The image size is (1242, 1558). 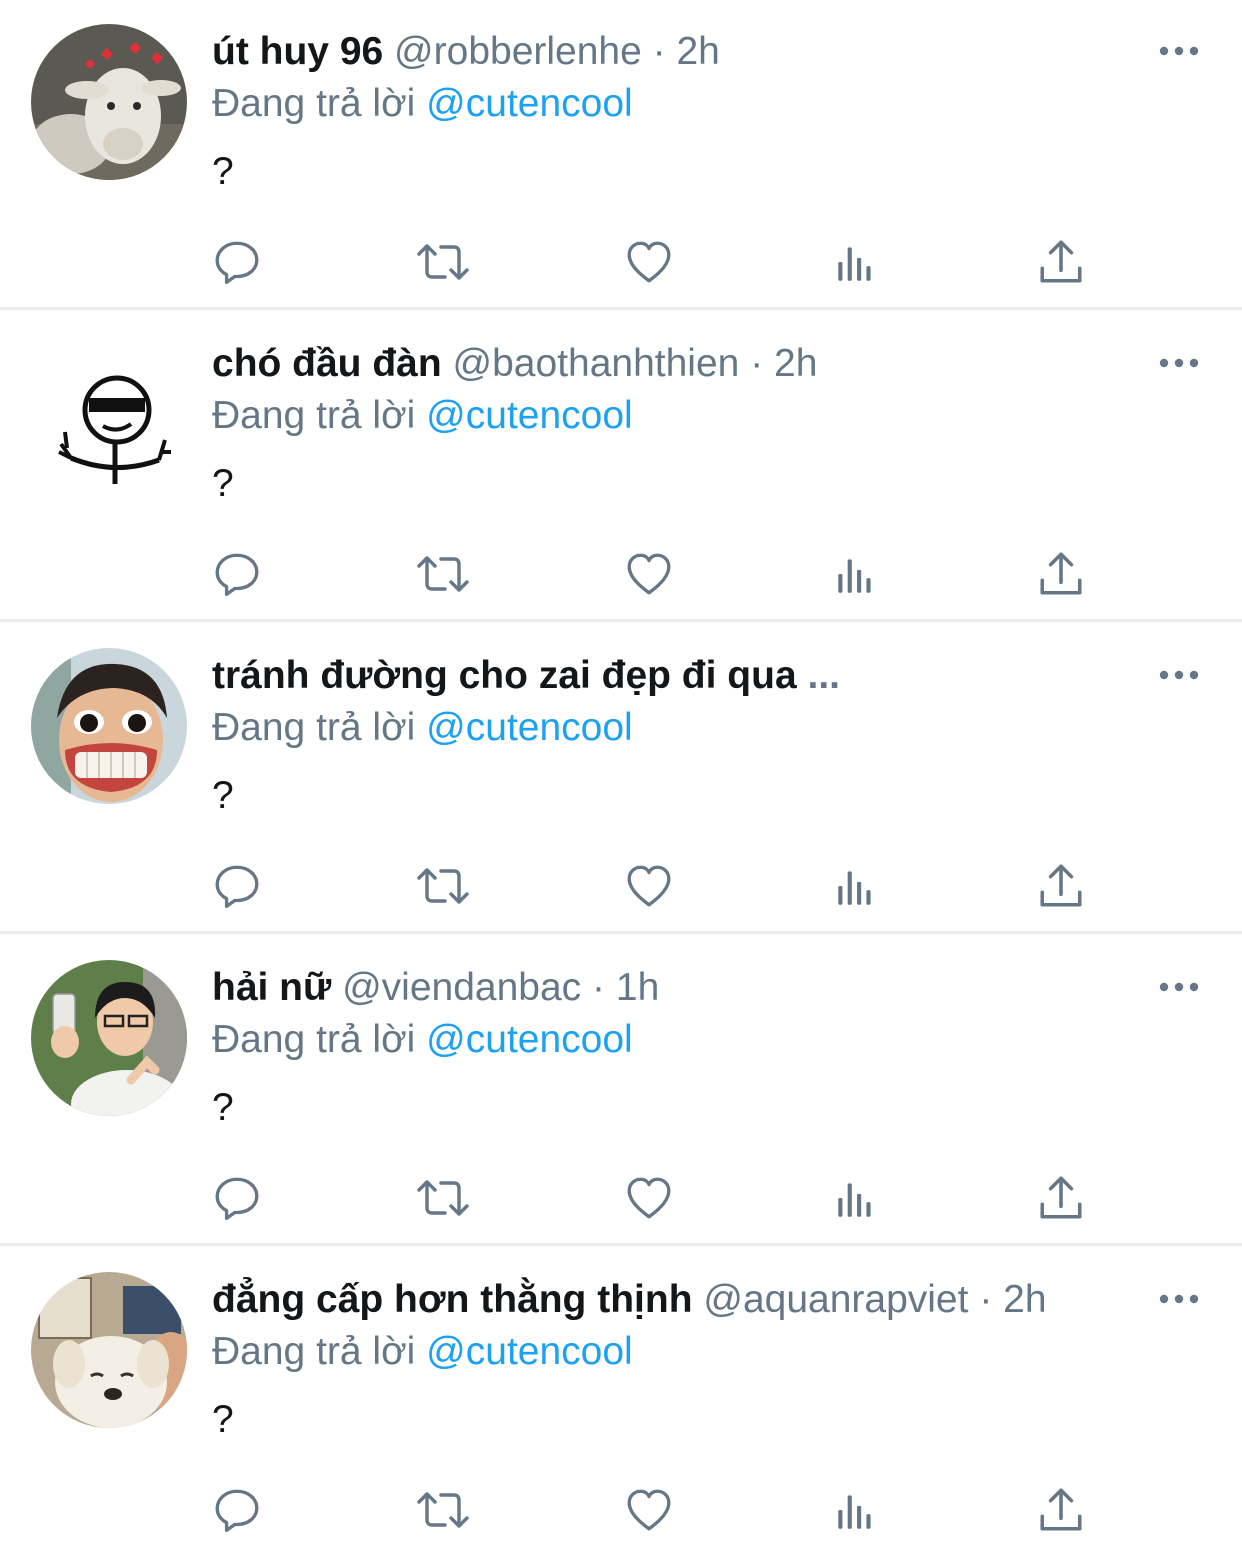 What do you see at coordinates (109, 726) in the screenshot?
I see `funny-face-avatar` at bounding box center [109, 726].